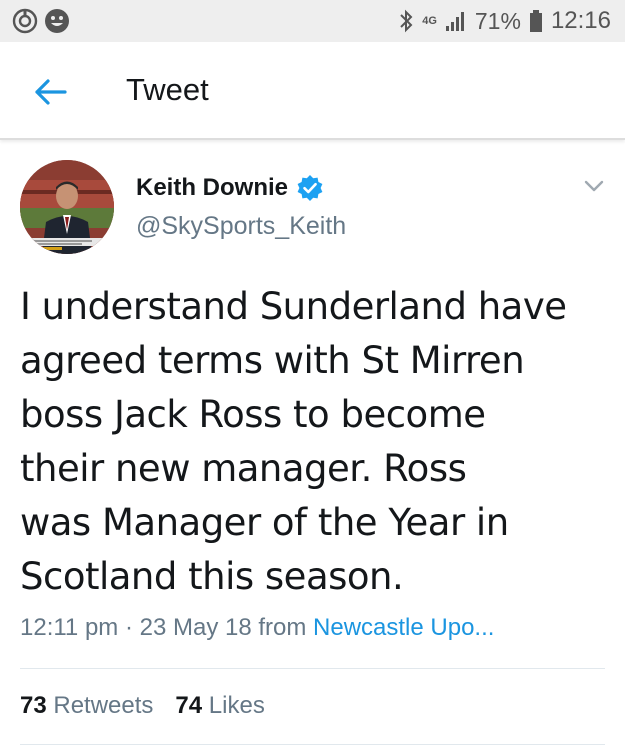 The image size is (625, 750). What do you see at coordinates (535, 21) in the screenshot?
I see `battery-icon` at bounding box center [535, 21].